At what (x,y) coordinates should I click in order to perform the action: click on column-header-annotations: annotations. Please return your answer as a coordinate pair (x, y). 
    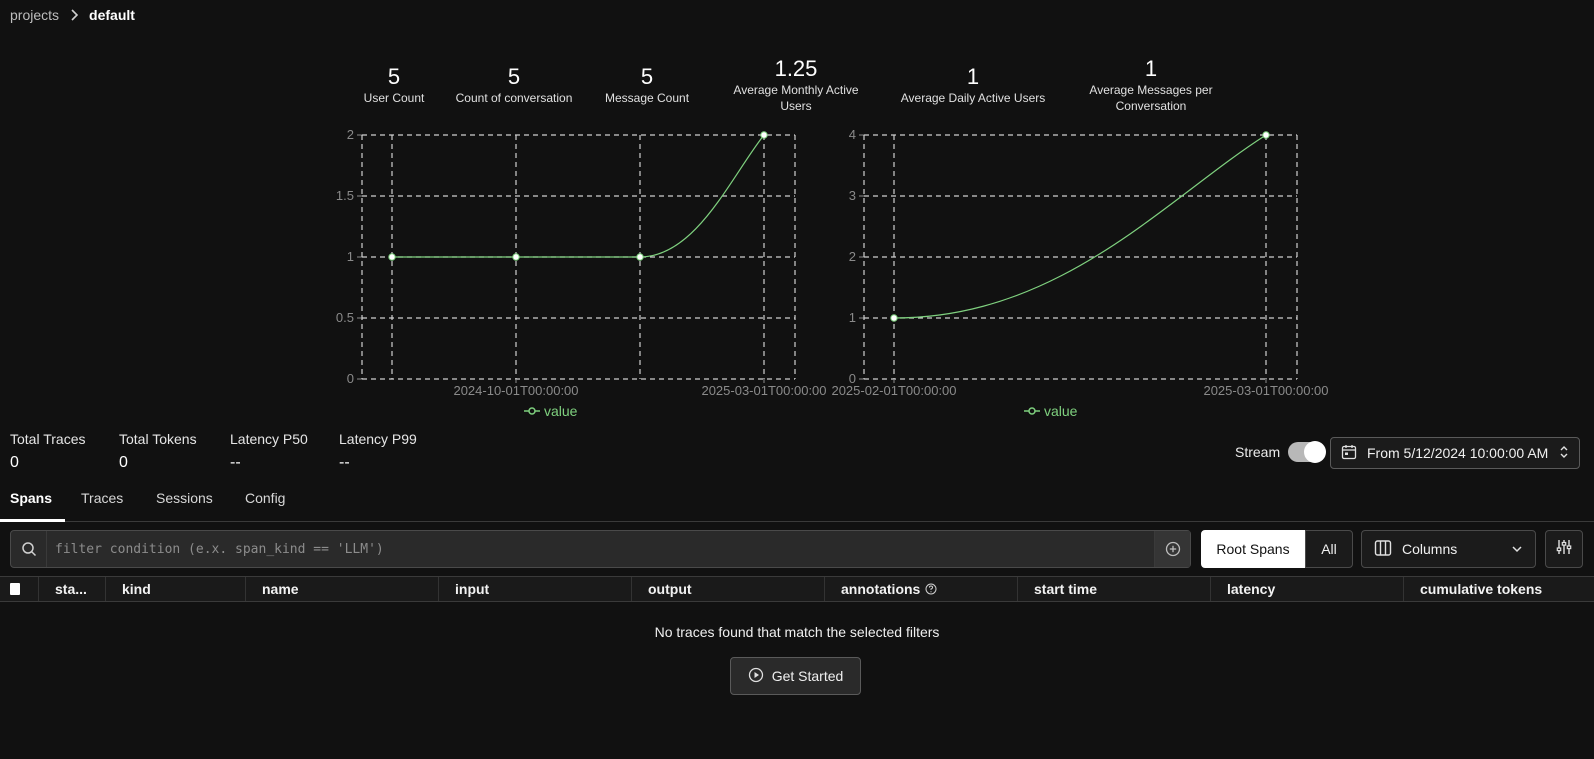
    Looking at the image, I should click on (920, 589).